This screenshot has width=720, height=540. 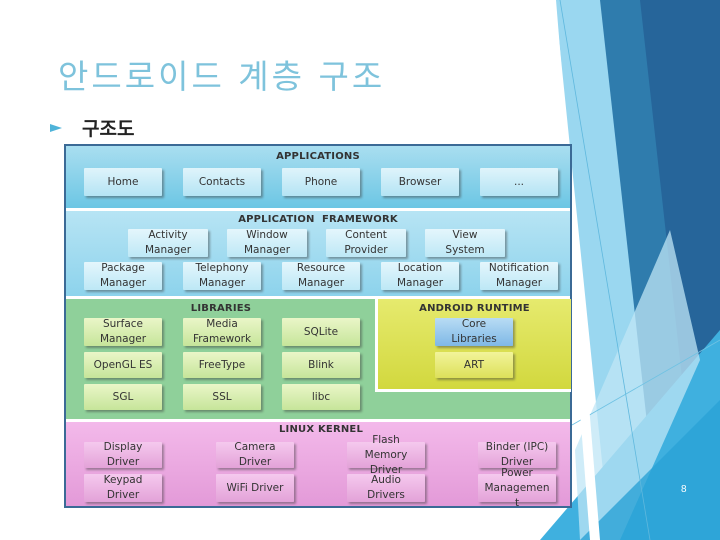 I want to click on fw-activity-manager: Activity Manager, so click(x=168, y=243).